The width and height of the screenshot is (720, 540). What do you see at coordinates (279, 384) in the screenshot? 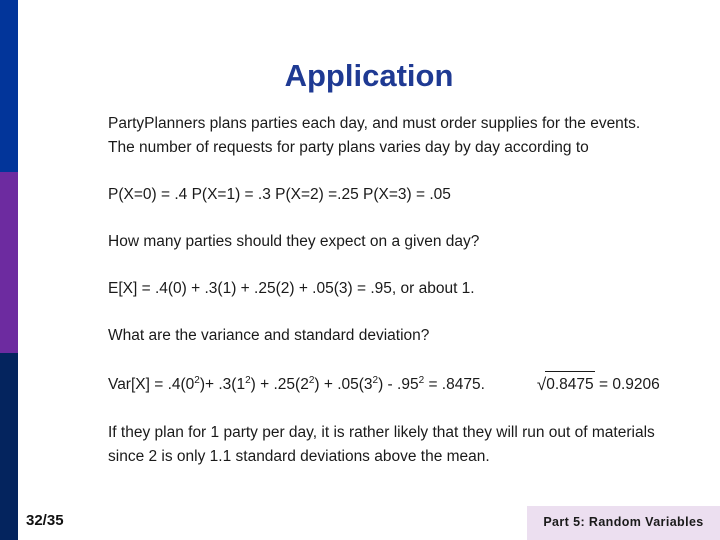
I see `variance-mid-2: ) + .25(2` at bounding box center [279, 384].